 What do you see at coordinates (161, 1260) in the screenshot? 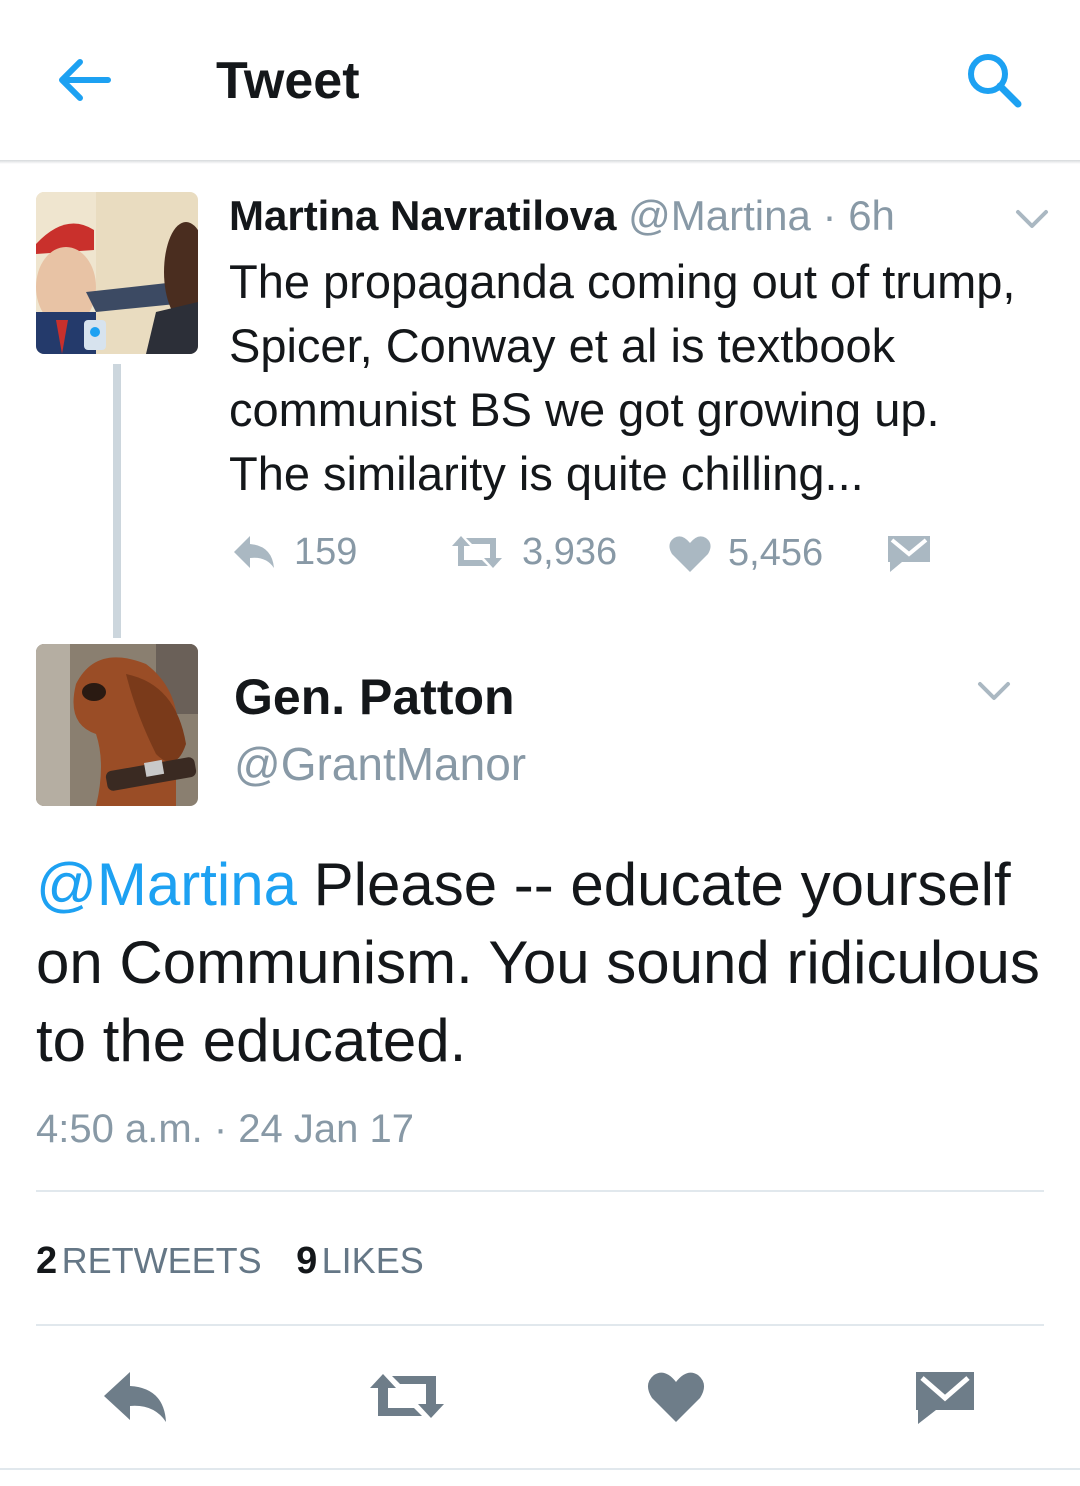
I see `retweets-label: RETWEETS` at bounding box center [161, 1260].